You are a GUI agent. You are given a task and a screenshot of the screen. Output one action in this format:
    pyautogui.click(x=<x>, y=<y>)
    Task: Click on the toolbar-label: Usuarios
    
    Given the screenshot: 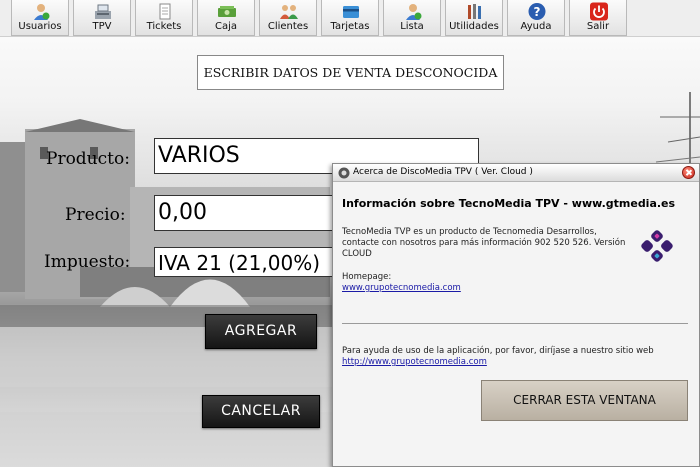 What is the action you would take?
    pyautogui.click(x=40, y=26)
    